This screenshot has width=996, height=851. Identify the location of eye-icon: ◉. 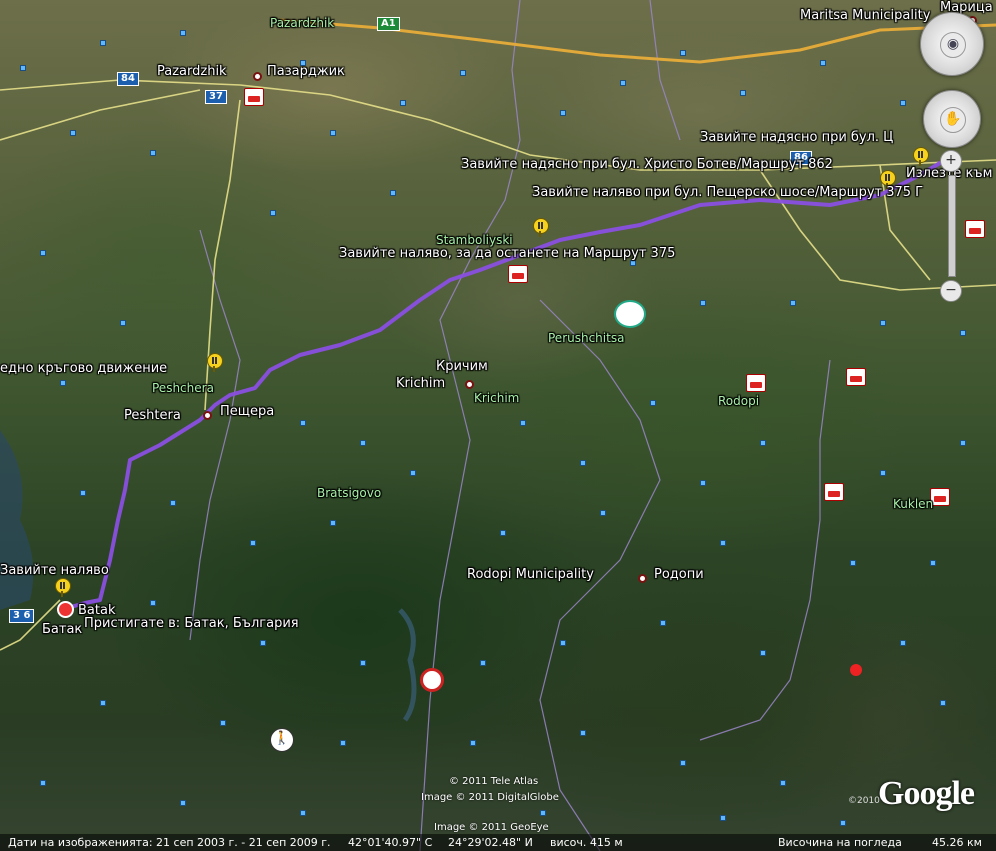
(953, 45).